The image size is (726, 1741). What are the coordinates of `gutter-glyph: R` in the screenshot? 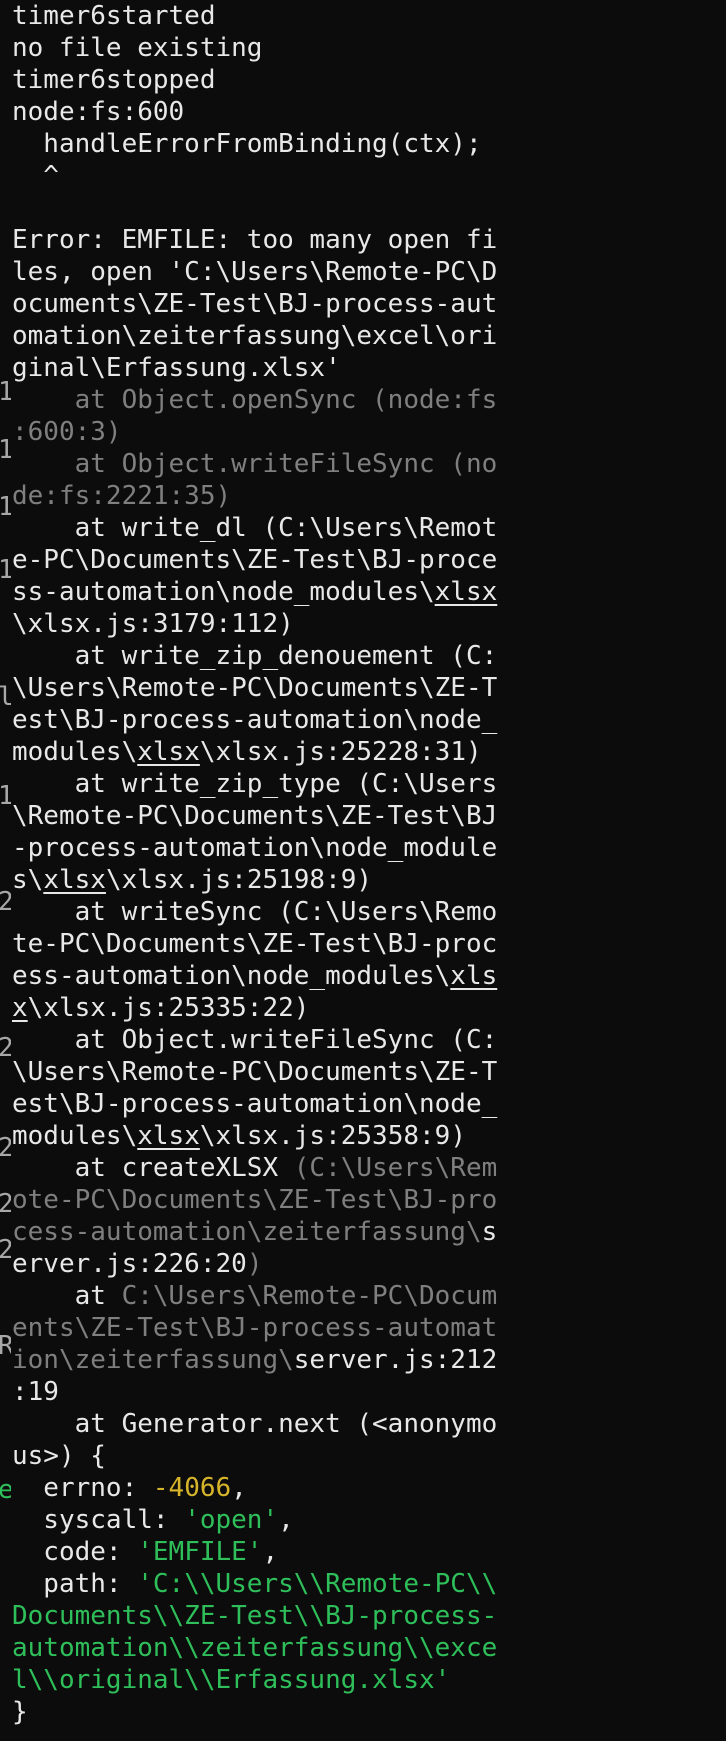 It's located at (5, 1346).